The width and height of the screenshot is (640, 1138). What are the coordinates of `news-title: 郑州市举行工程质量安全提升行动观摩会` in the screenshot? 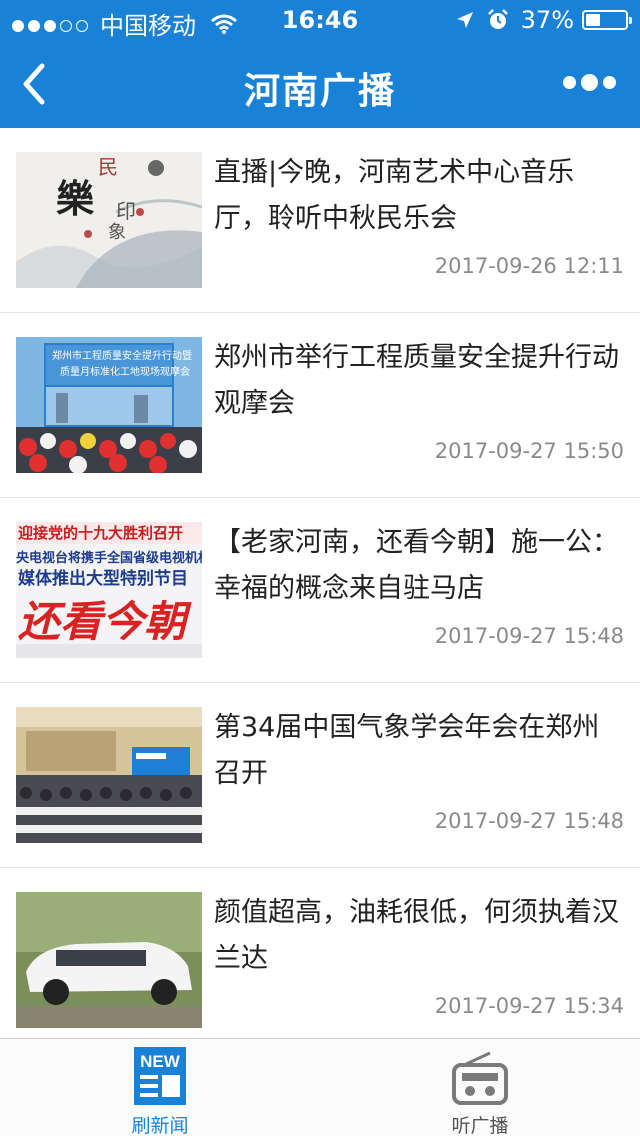 It's located at (416, 380).